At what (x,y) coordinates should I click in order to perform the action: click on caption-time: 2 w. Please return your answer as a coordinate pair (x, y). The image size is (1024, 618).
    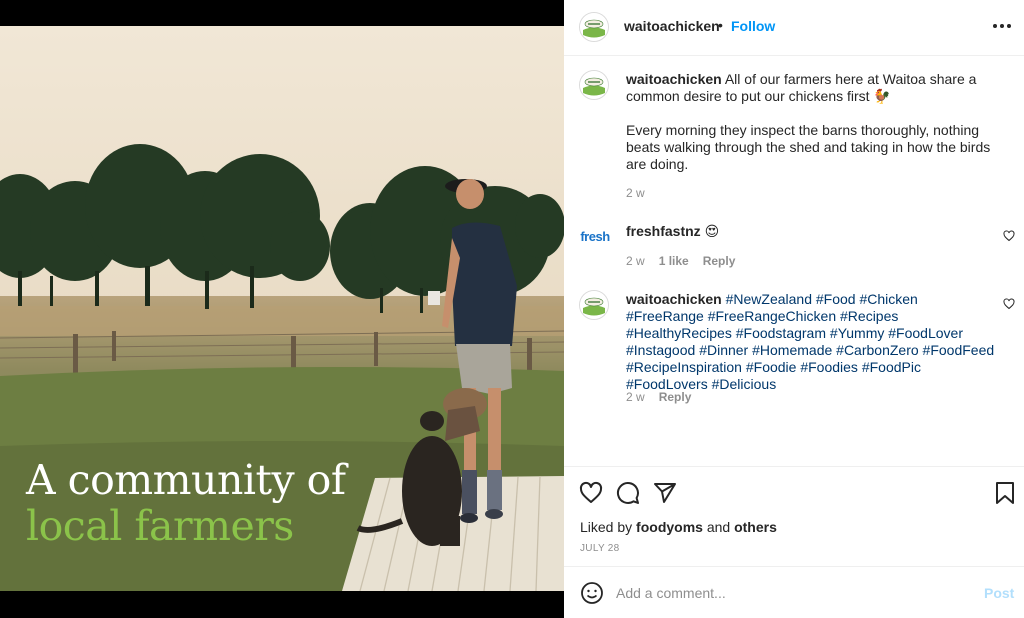
    Looking at the image, I should click on (635, 193).